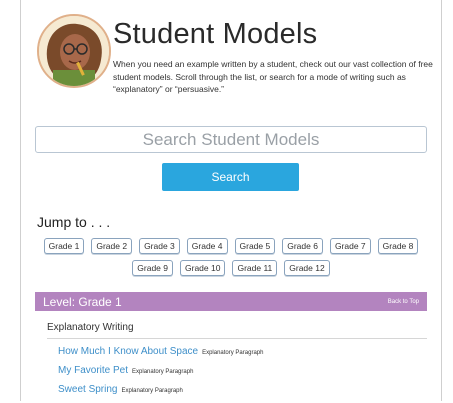  Describe the element at coordinates (64, 246) in the screenshot. I see `grade-button-1: Grade 1` at that location.